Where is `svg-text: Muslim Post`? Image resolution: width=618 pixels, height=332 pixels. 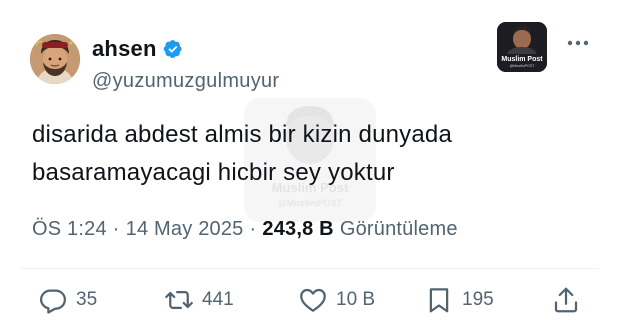 svg-text: Muslim Post is located at coordinates (522, 59).